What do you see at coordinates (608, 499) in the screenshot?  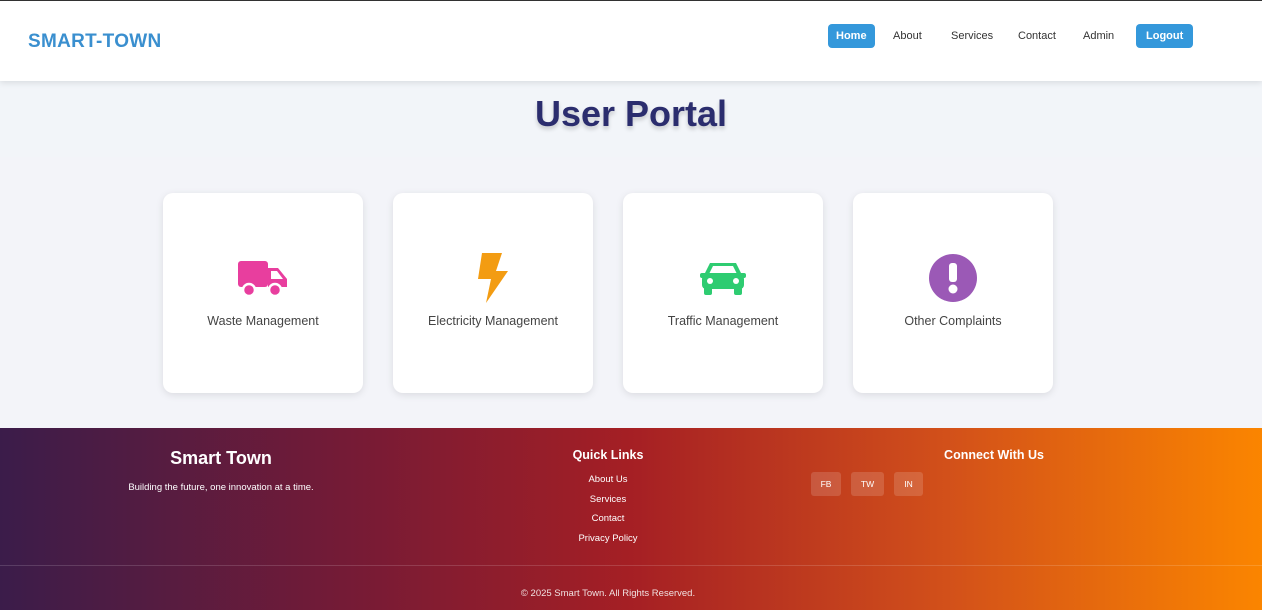 I see `footer-link-services: Services` at bounding box center [608, 499].